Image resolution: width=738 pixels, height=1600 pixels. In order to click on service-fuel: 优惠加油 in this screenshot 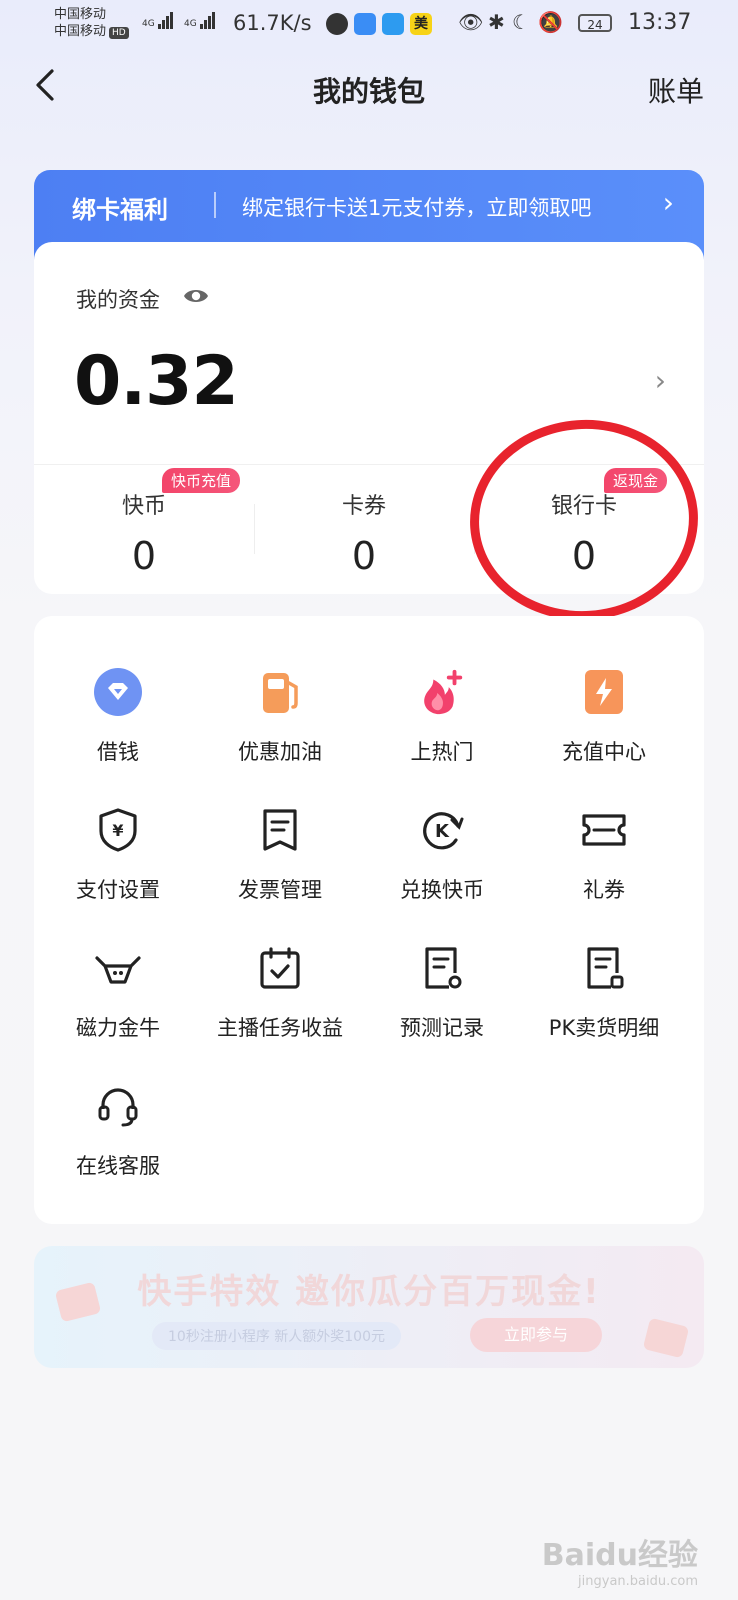, I will do `click(280, 716)`.